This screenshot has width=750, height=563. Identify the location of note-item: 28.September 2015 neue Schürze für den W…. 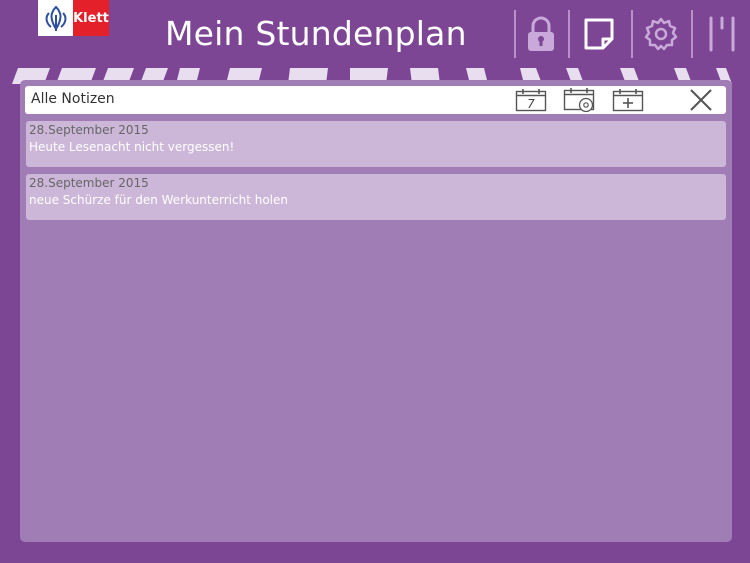
(376, 197).